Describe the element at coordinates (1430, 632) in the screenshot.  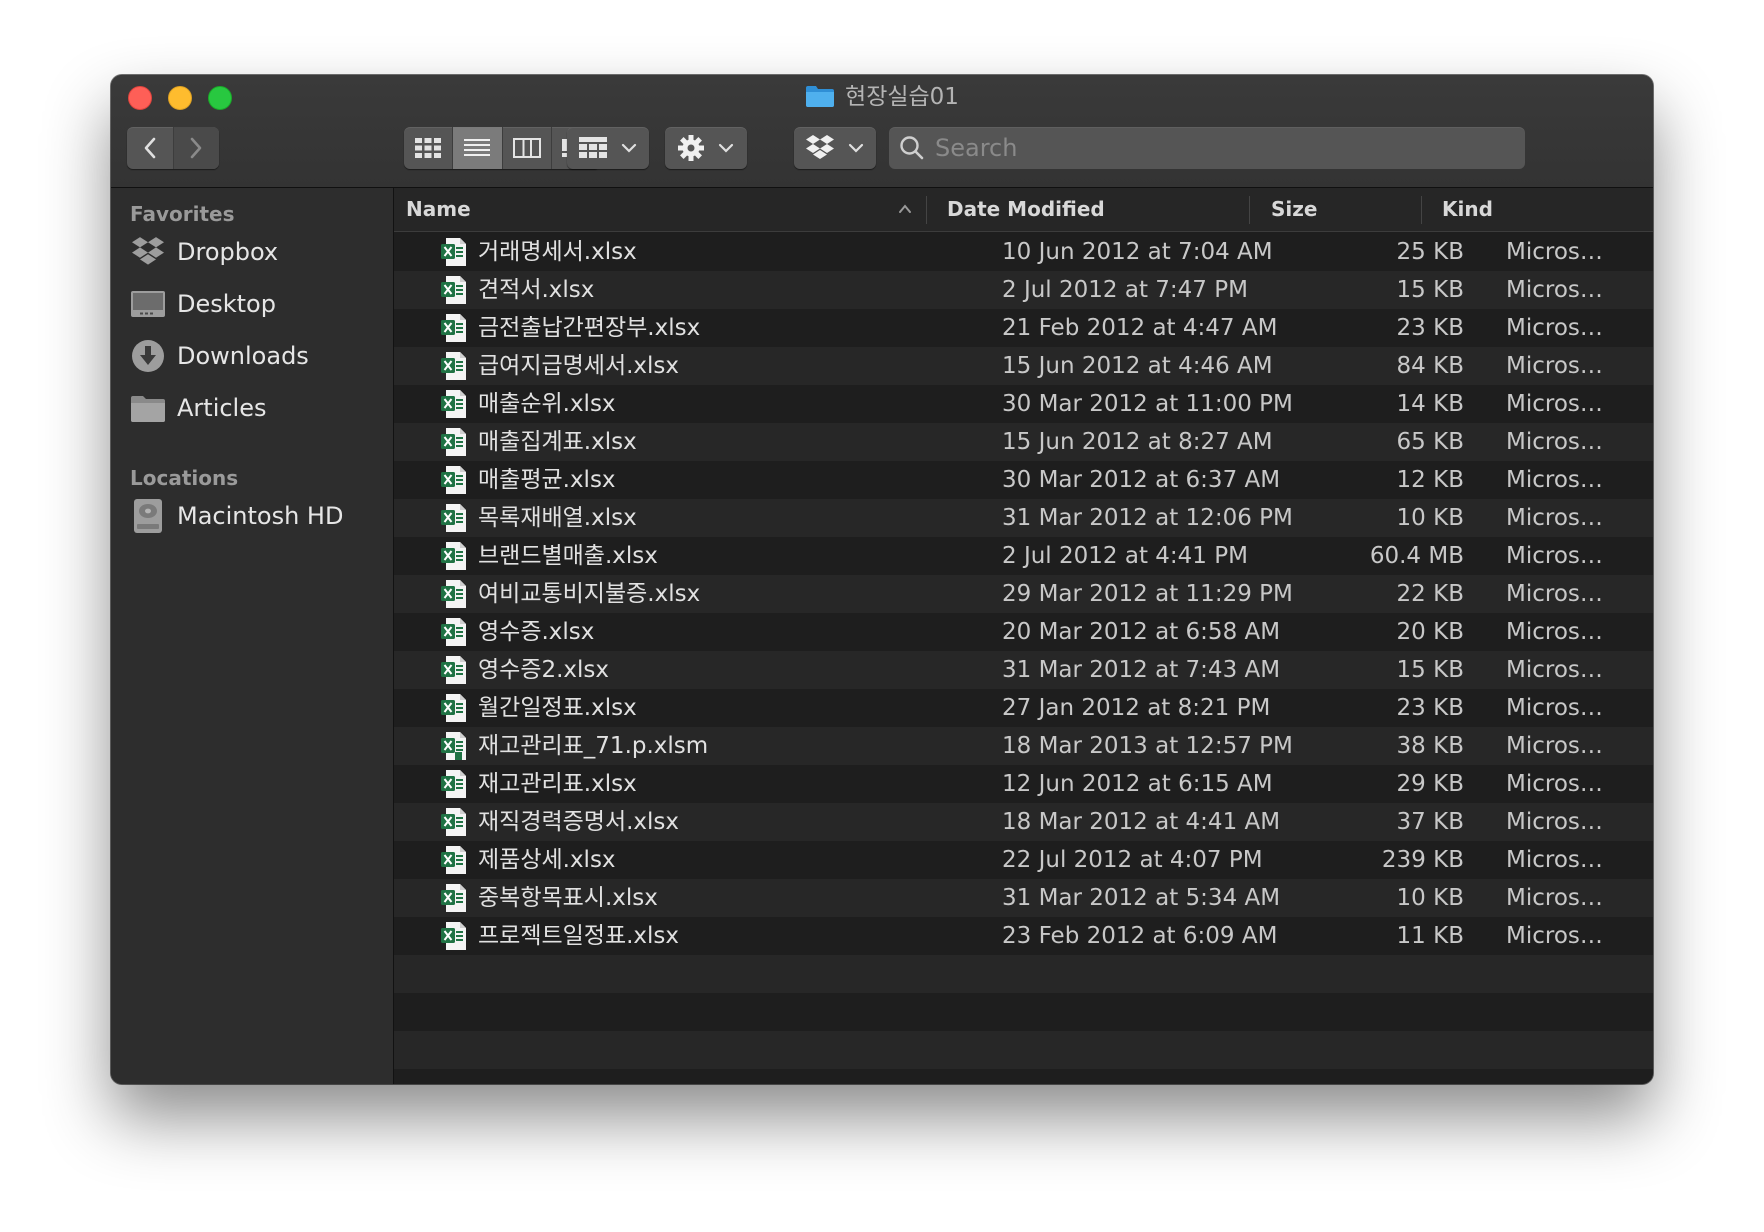
I see `file-size: 20 KB` at that location.